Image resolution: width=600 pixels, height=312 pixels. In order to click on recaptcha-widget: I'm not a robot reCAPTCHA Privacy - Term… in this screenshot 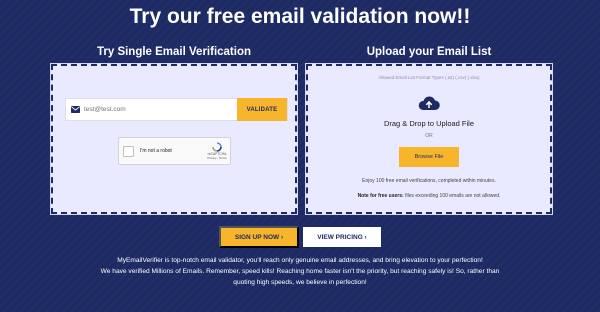, I will do `click(174, 151)`.